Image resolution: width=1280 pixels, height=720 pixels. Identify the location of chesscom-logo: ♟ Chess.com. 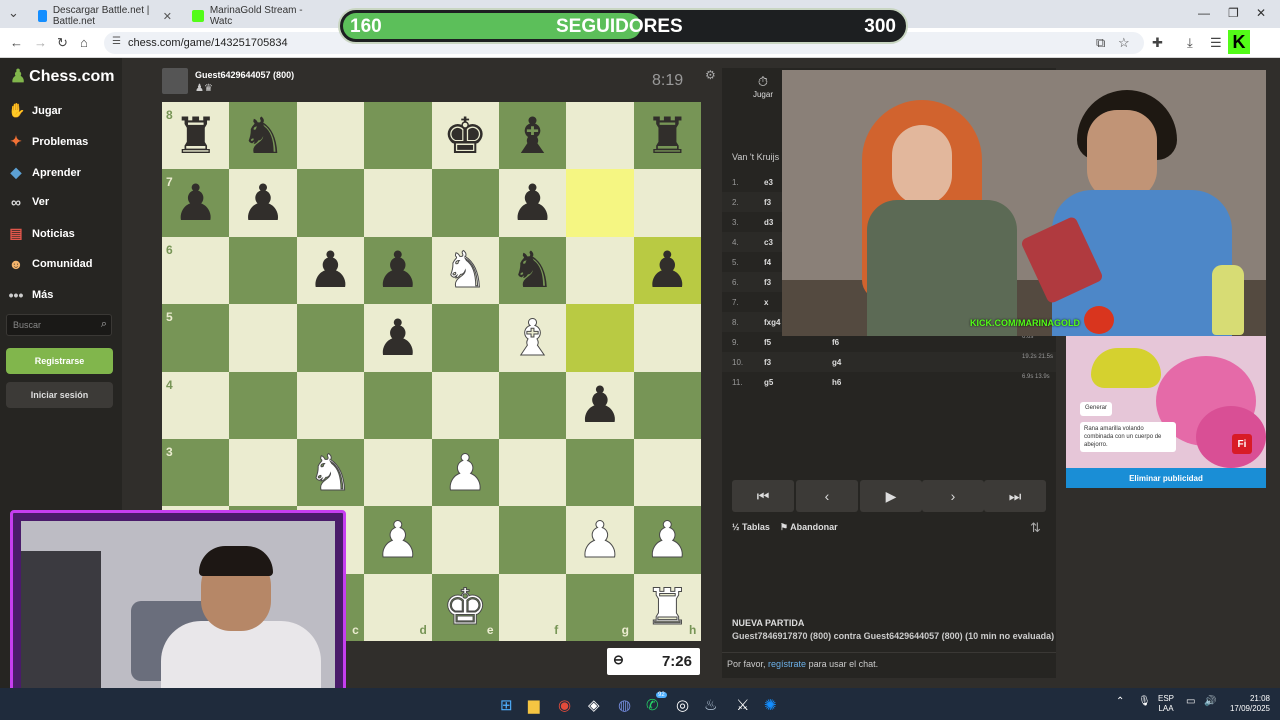
(62, 76).